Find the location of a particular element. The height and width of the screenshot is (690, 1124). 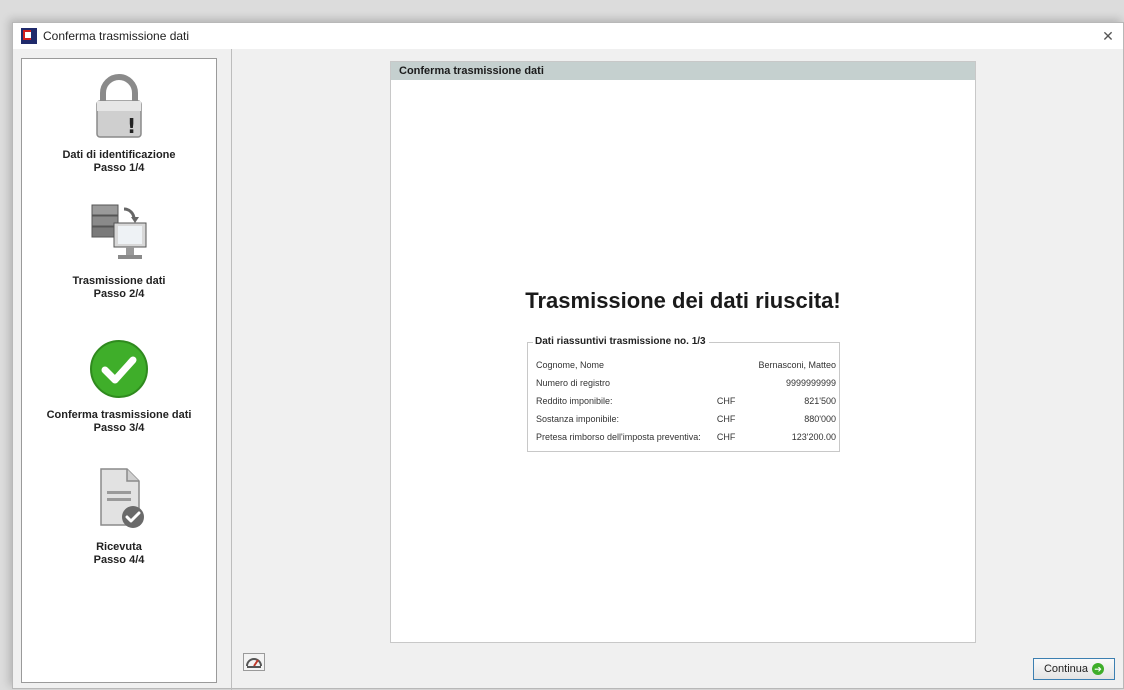

success-headline: Trasmissione dei dati riuscita! is located at coordinates (683, 300).